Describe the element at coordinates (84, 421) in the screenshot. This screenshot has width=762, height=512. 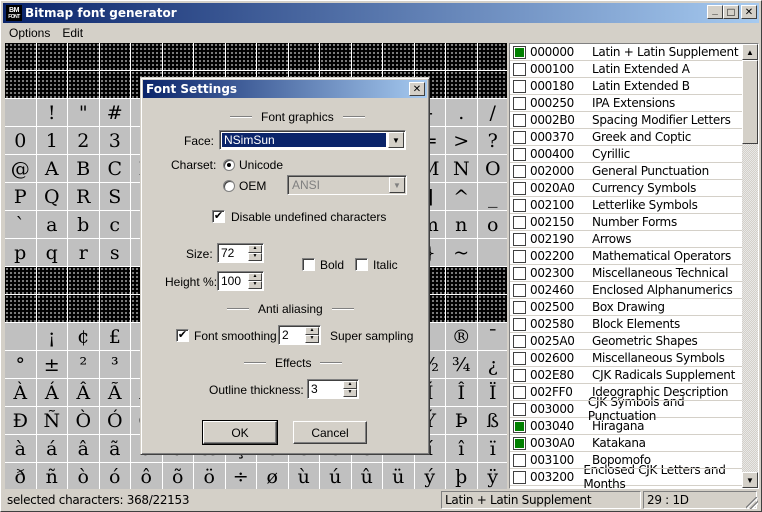
I see `glyph-cell: Ò` at that location.